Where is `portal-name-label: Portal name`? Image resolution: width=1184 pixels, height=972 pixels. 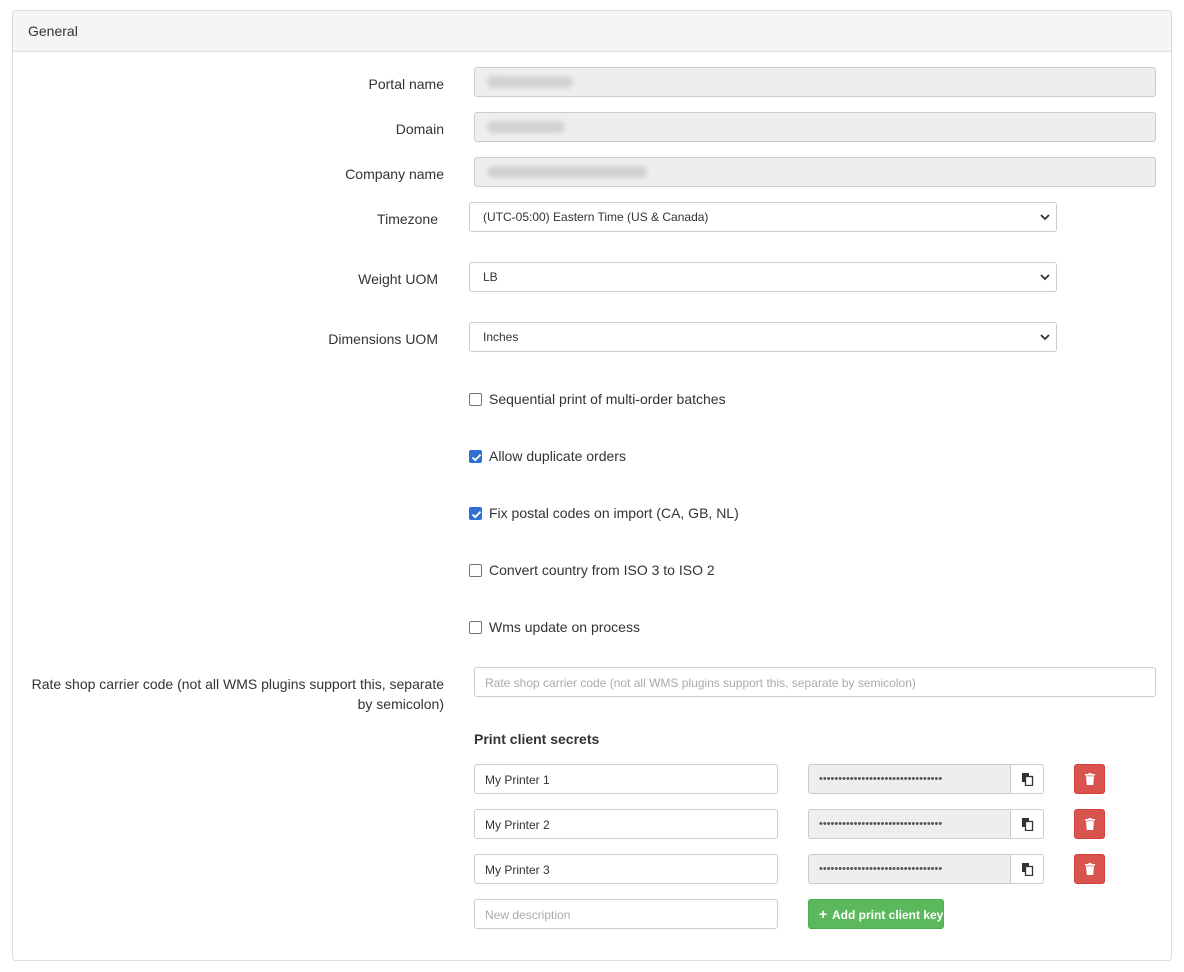 portal-name-label: Portal name is located at coordinates (406, 84).